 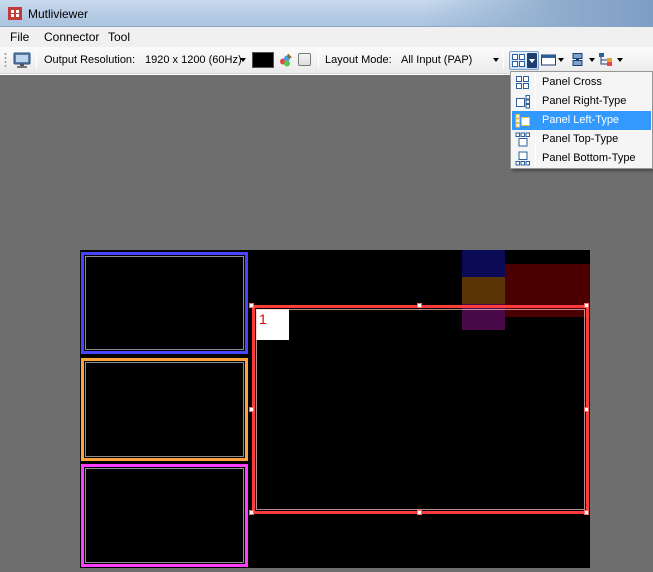 I want to click on menu-tool: Tool, so click(x=119, y=37).